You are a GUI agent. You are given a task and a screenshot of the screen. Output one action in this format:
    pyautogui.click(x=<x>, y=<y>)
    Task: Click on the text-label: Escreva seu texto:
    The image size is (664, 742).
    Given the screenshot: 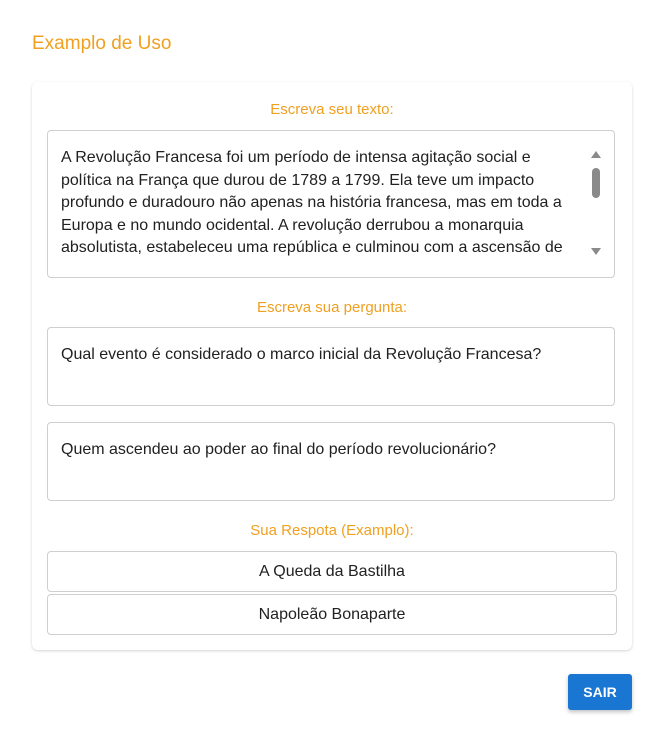 What is the action you would take?
    pyautogui.click(x=332, y=109)
    